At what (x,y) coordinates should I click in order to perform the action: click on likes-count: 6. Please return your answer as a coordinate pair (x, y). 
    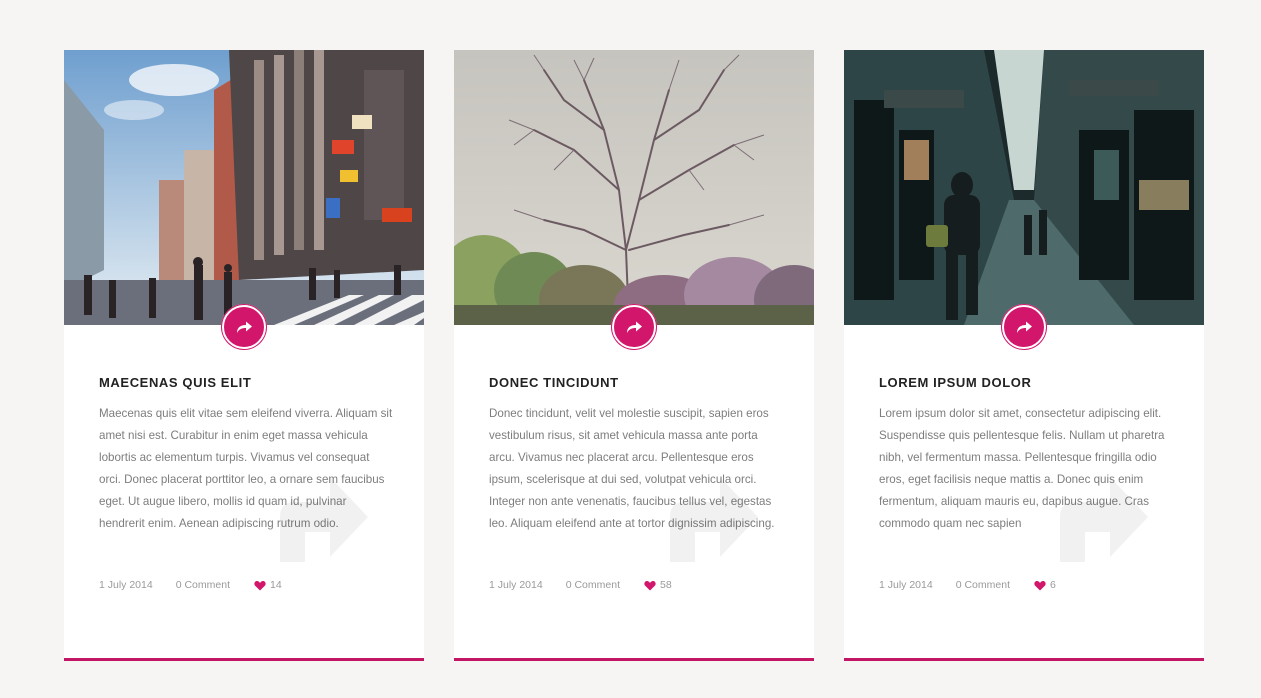
    Looking at the image, I should click on (1053, 585).